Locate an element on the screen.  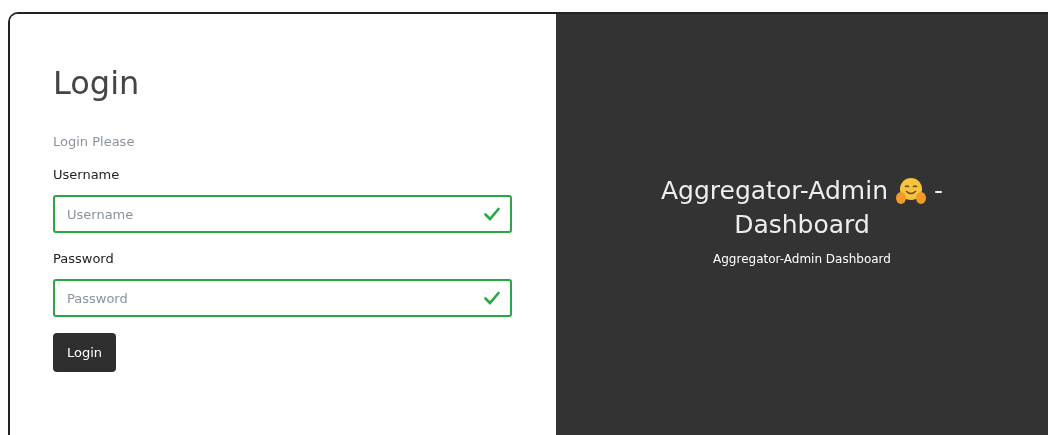
field-label: Username is located at coordinates (86, 174).